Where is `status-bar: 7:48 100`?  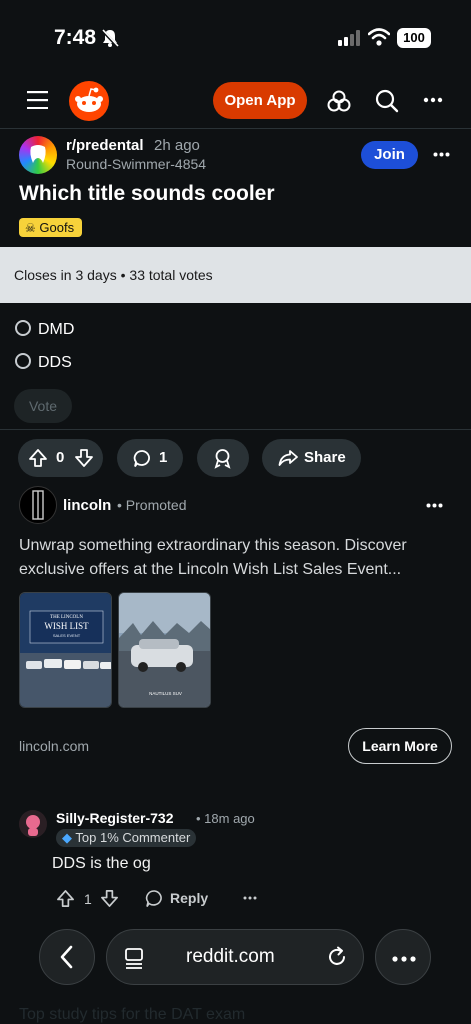
status-bar: 7:48 100 is located at coordinates (235, 36).